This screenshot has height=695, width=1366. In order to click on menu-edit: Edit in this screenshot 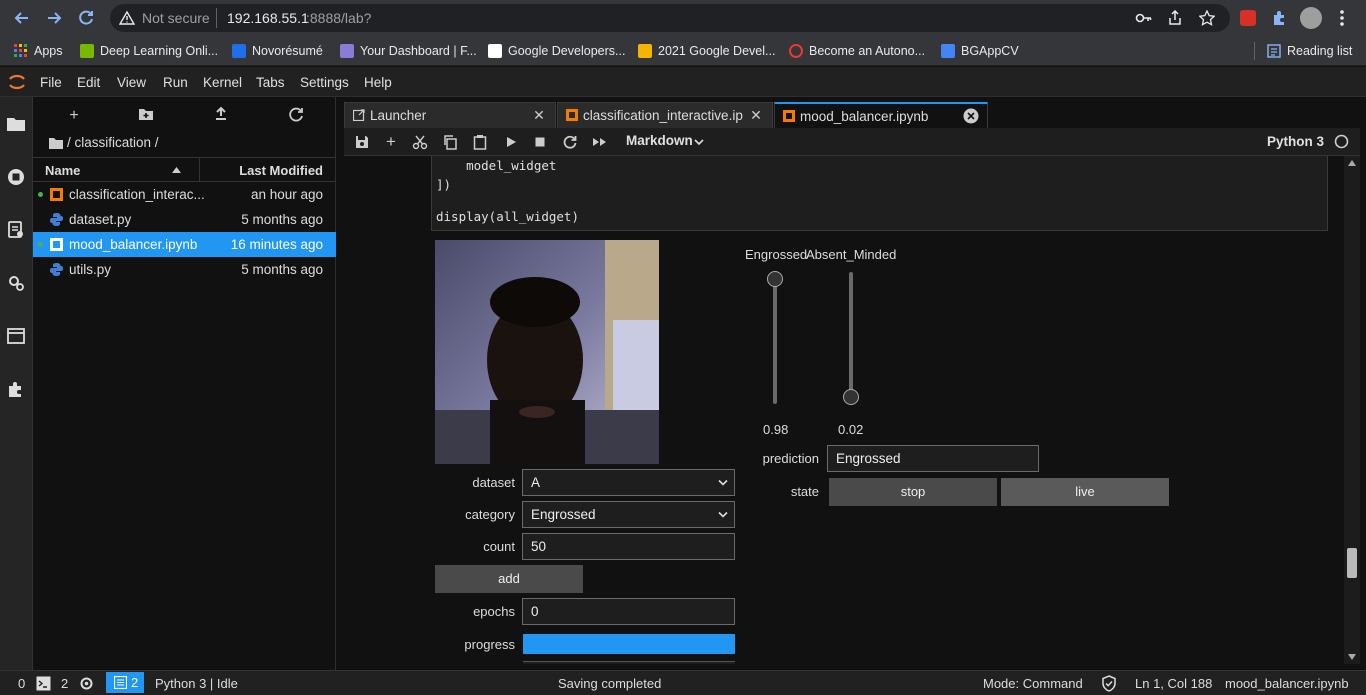, I will do `click(88, 82)`.